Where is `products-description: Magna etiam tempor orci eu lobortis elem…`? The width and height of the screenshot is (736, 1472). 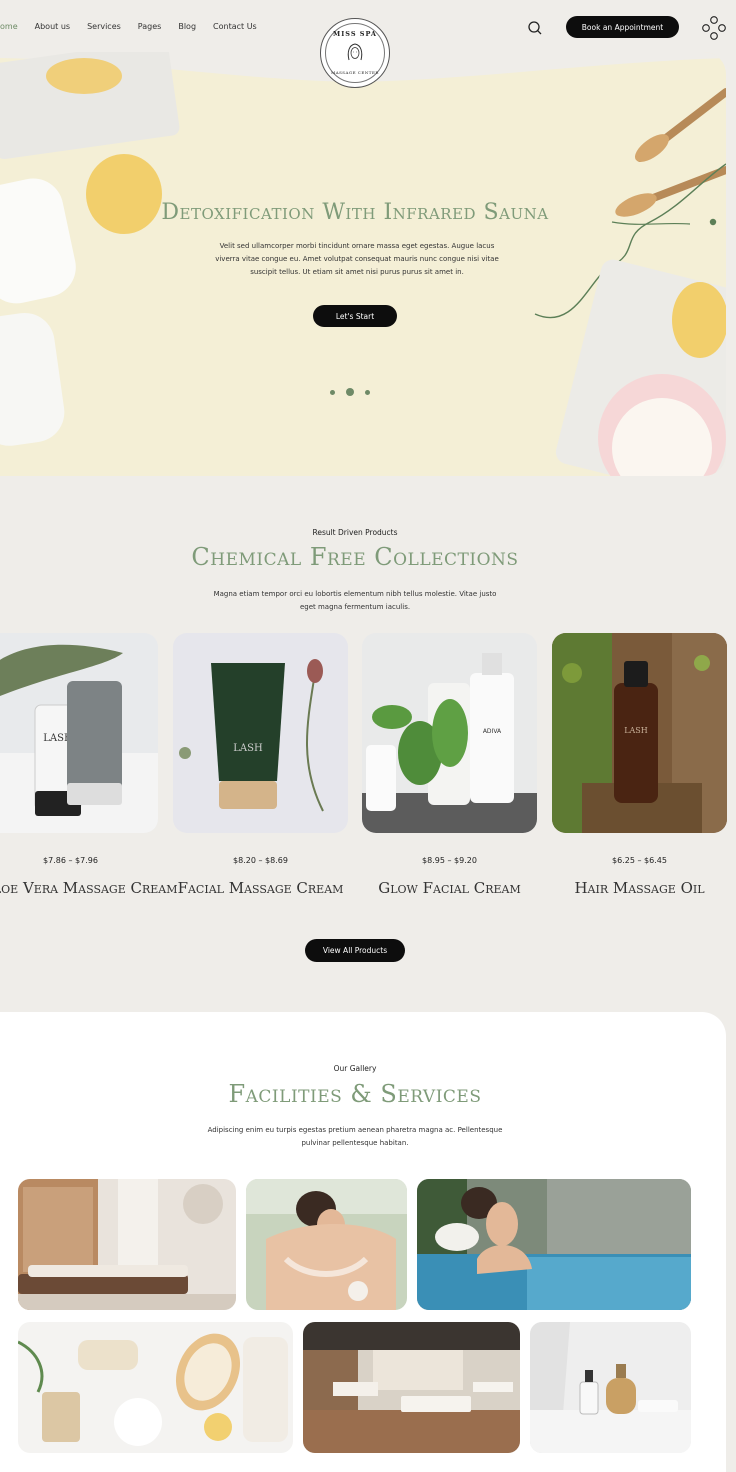
products-description: Magna etiam tempor orci eu lobortis elem… is located at coordinates (355, 600).